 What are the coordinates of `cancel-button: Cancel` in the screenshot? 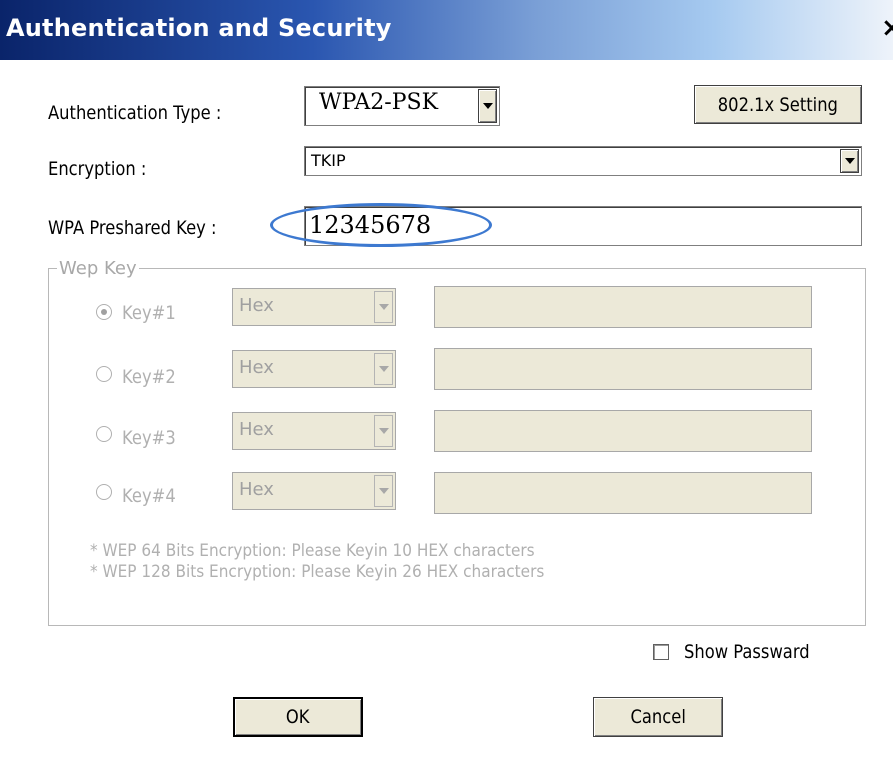 It's located at (658, 717).